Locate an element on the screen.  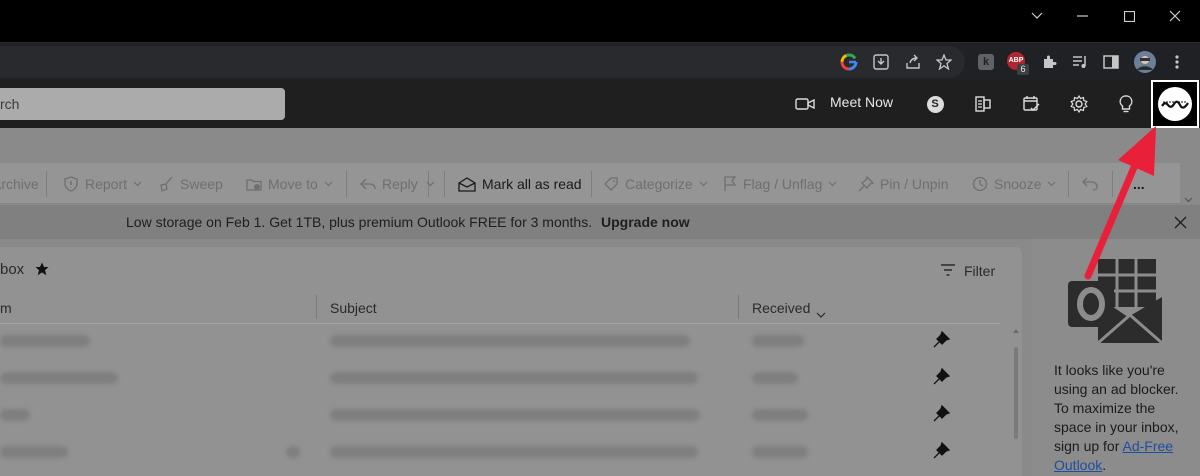
tag-icon is located at coordinates (611, 183).